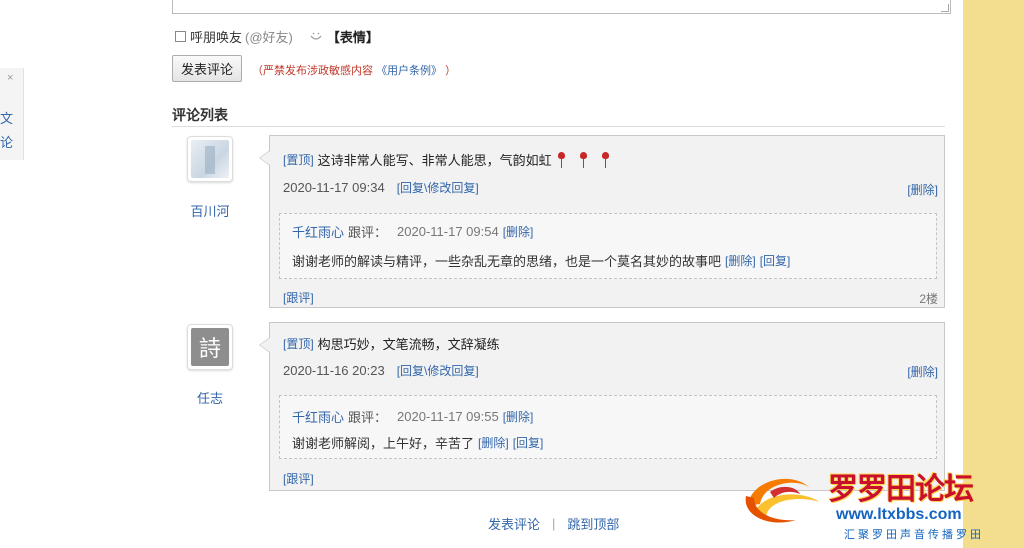 This screenshot has width=1024, height=548. Describe the element at coordinates (945, 8) in the screenshot. I see `resize-grip-icon` at that location.